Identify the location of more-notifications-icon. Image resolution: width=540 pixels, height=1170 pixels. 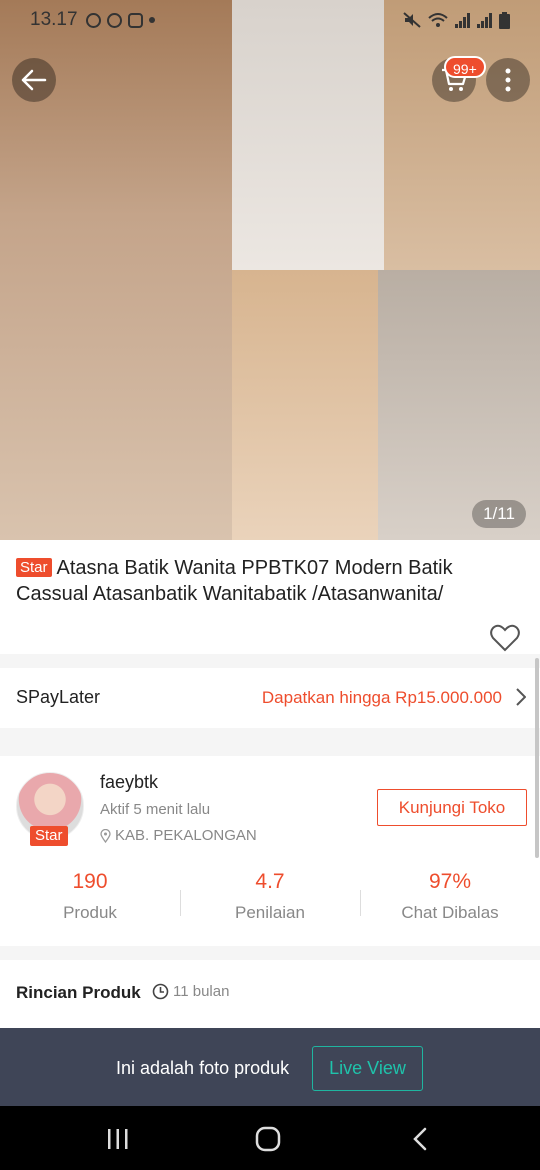
(151, 20).